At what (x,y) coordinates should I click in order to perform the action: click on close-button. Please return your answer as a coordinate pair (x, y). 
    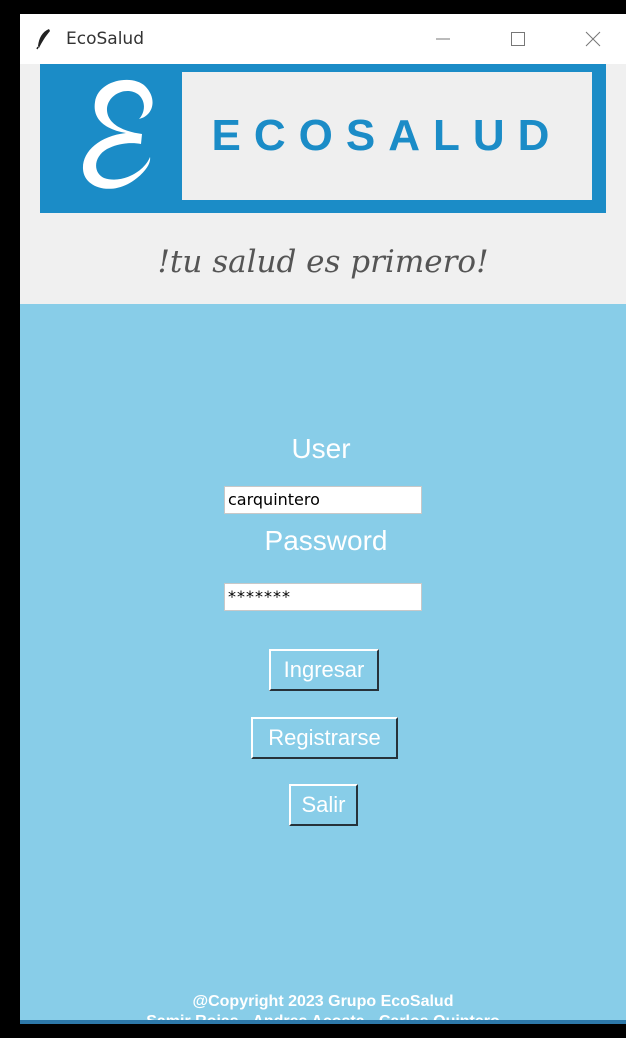
    Looking at the image, I should click on (593, 39).